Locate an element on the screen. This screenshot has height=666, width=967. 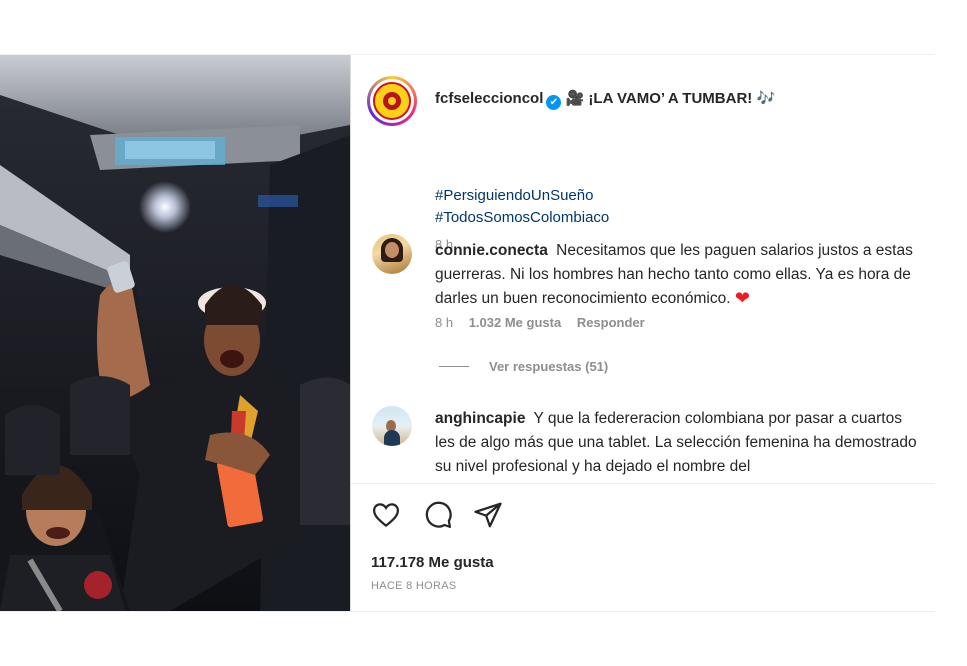
avatar-face is located at coordinates (392, 250).